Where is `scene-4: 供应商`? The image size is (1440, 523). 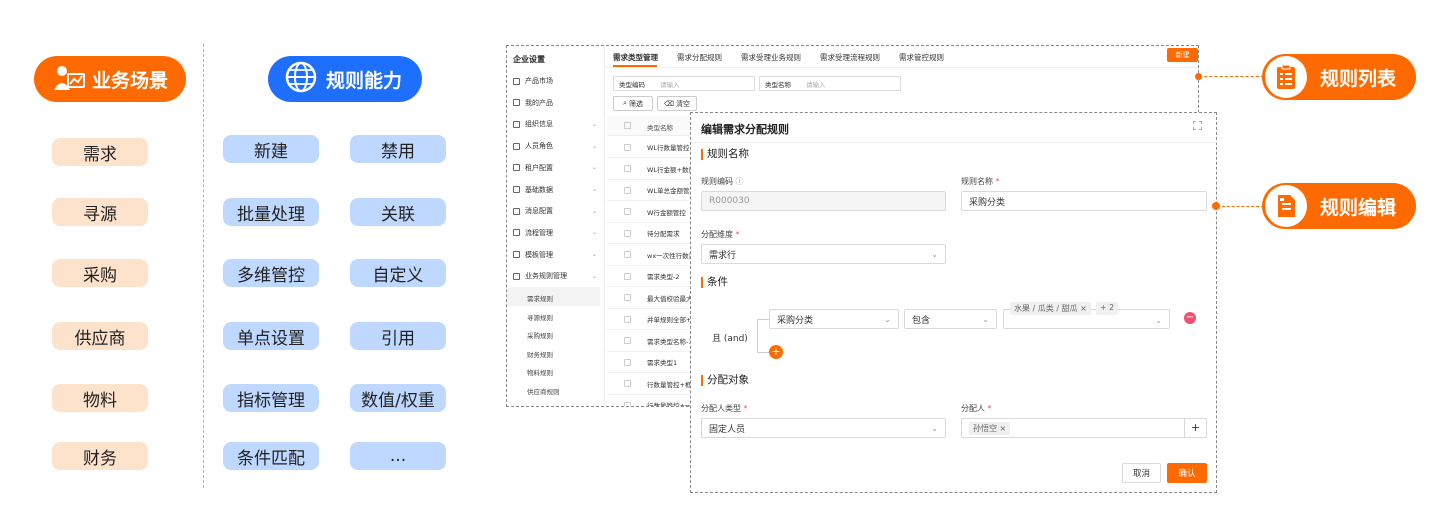
scene-4: 供应商 is located at coordinates (100, 336).